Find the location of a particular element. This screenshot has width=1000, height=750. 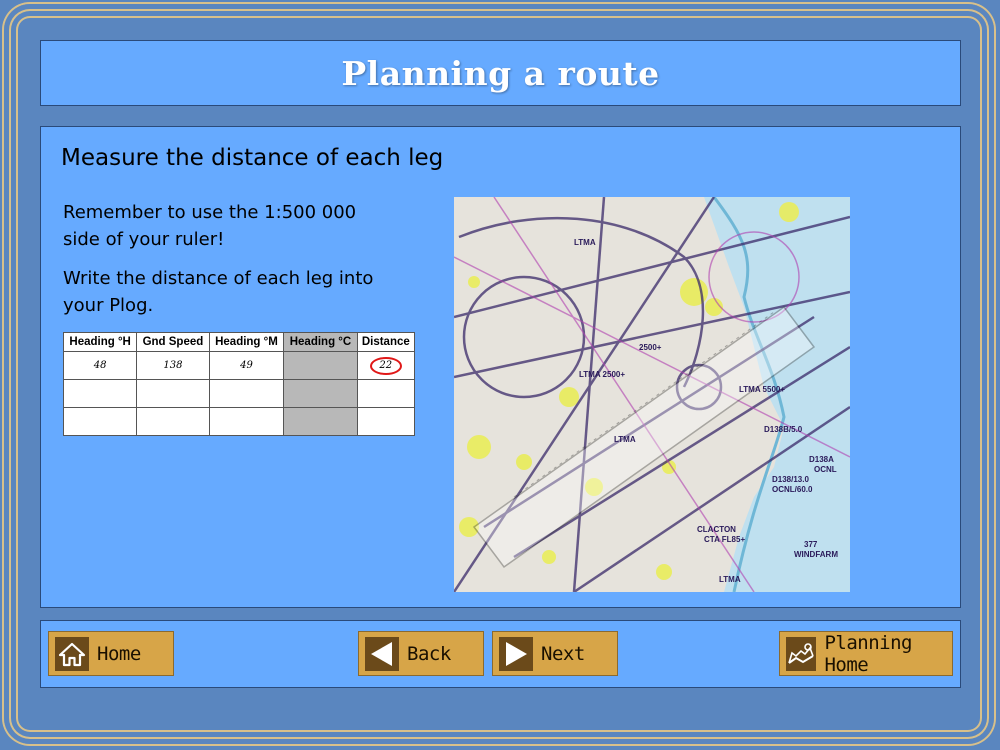

next-button: Next is located at coordinates (555, 653).